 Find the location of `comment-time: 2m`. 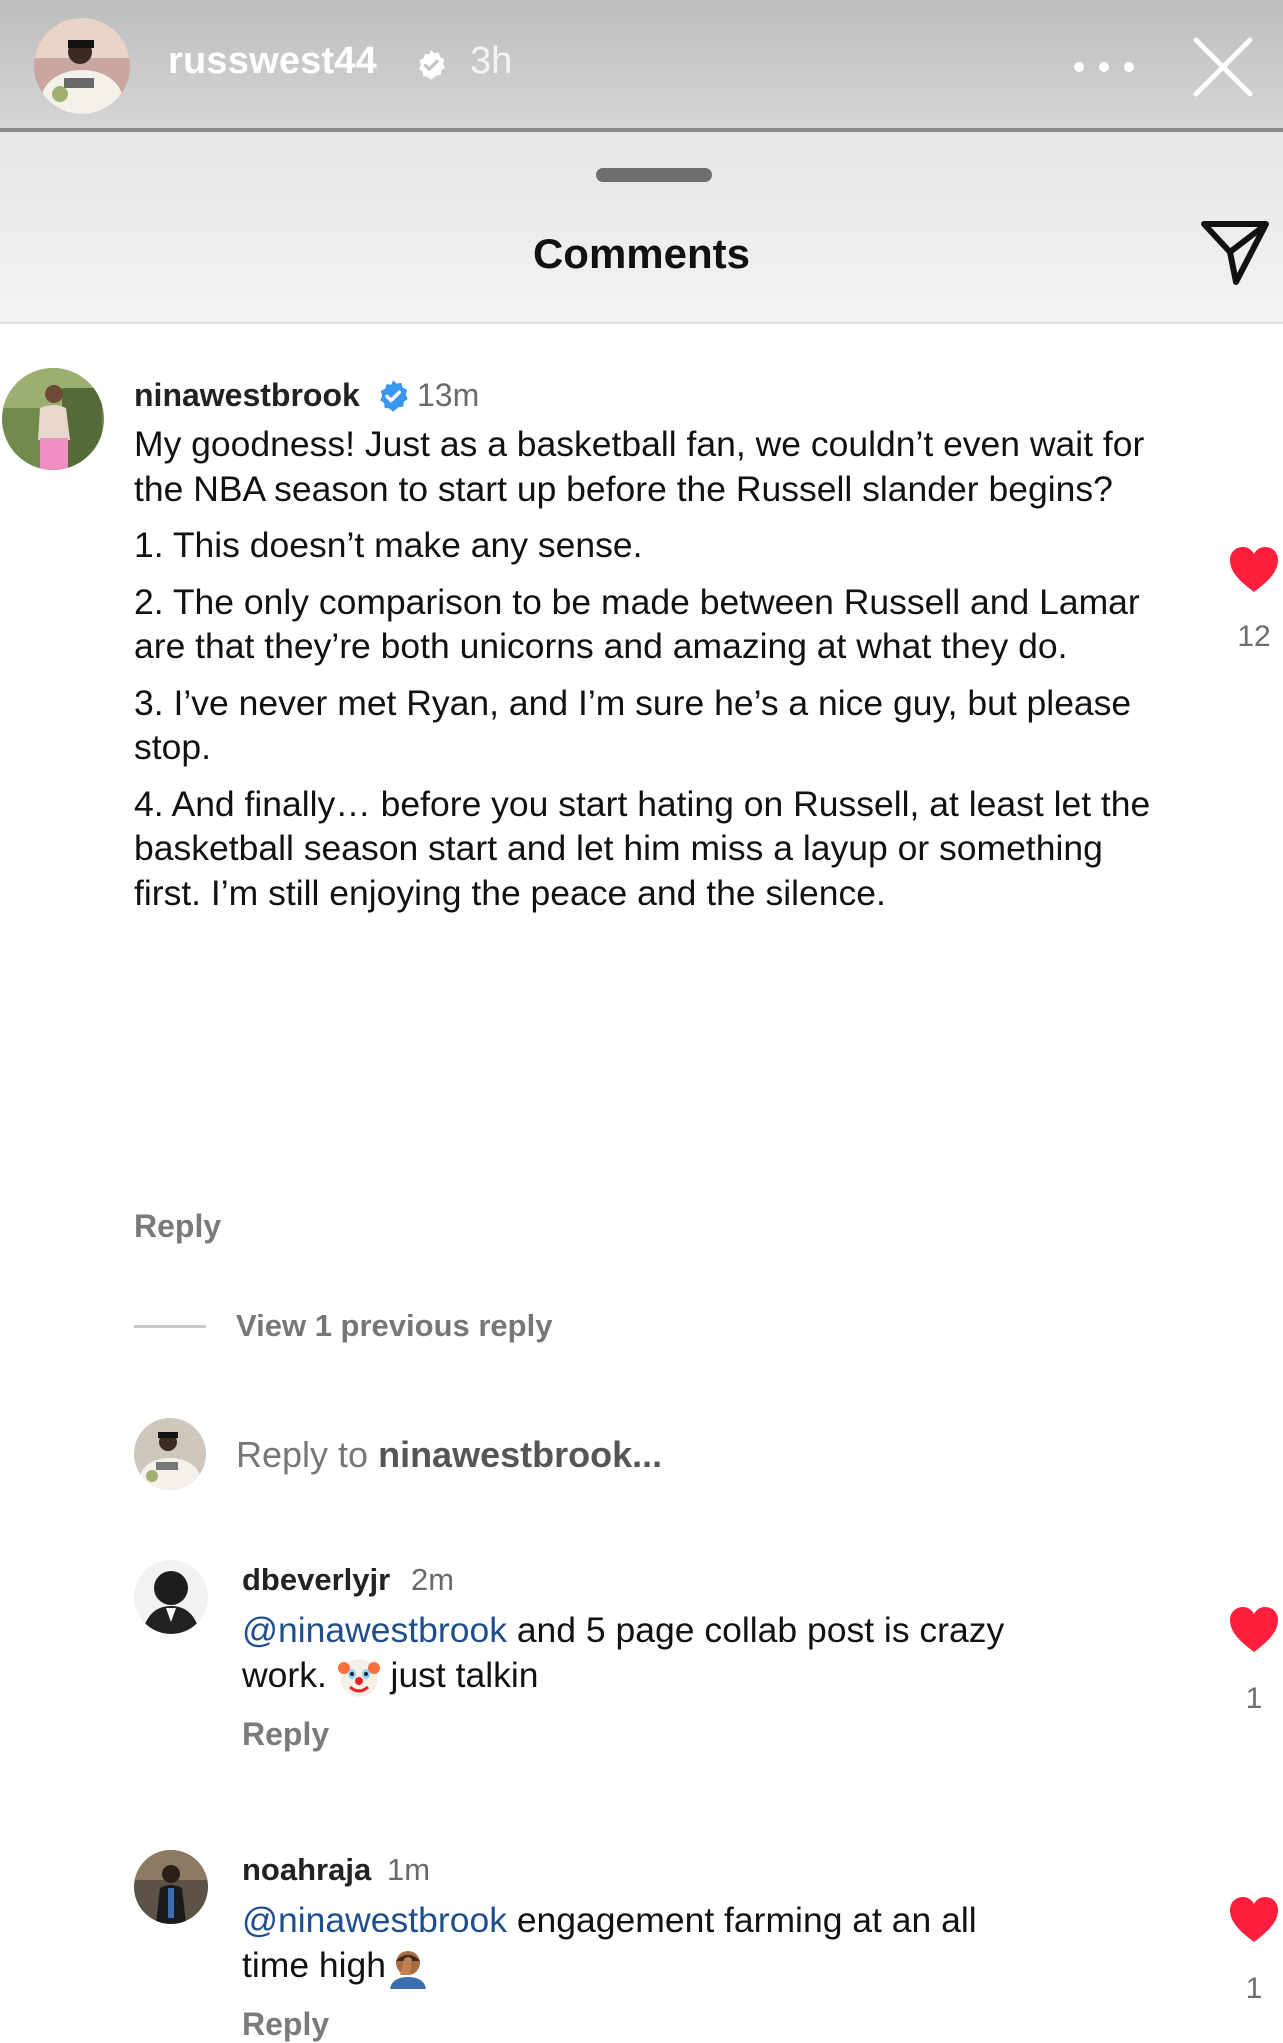

comment-time: 2m is located at coordinates (433, 1579).